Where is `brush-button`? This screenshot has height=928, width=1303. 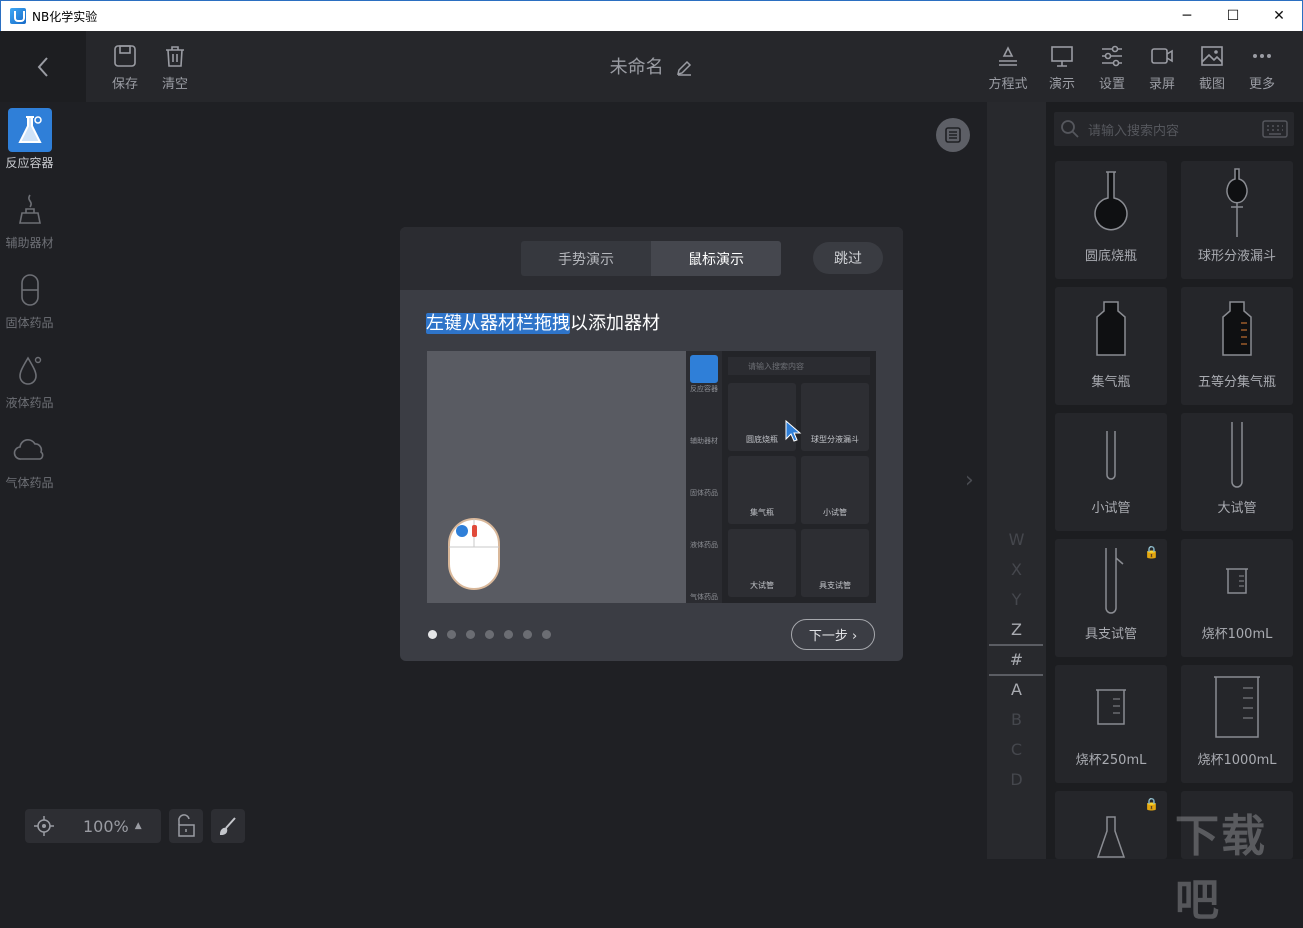
brush-button is located at coordinates (228, 826).